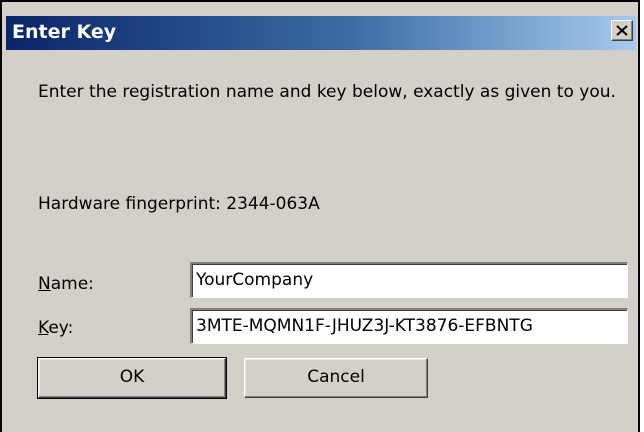 Image resolution: width=644 pixels, height=432 pixels. Describe the element at coordinates (72, 284) in the screenshot. I see `name-label-rest: ame:` at that location.